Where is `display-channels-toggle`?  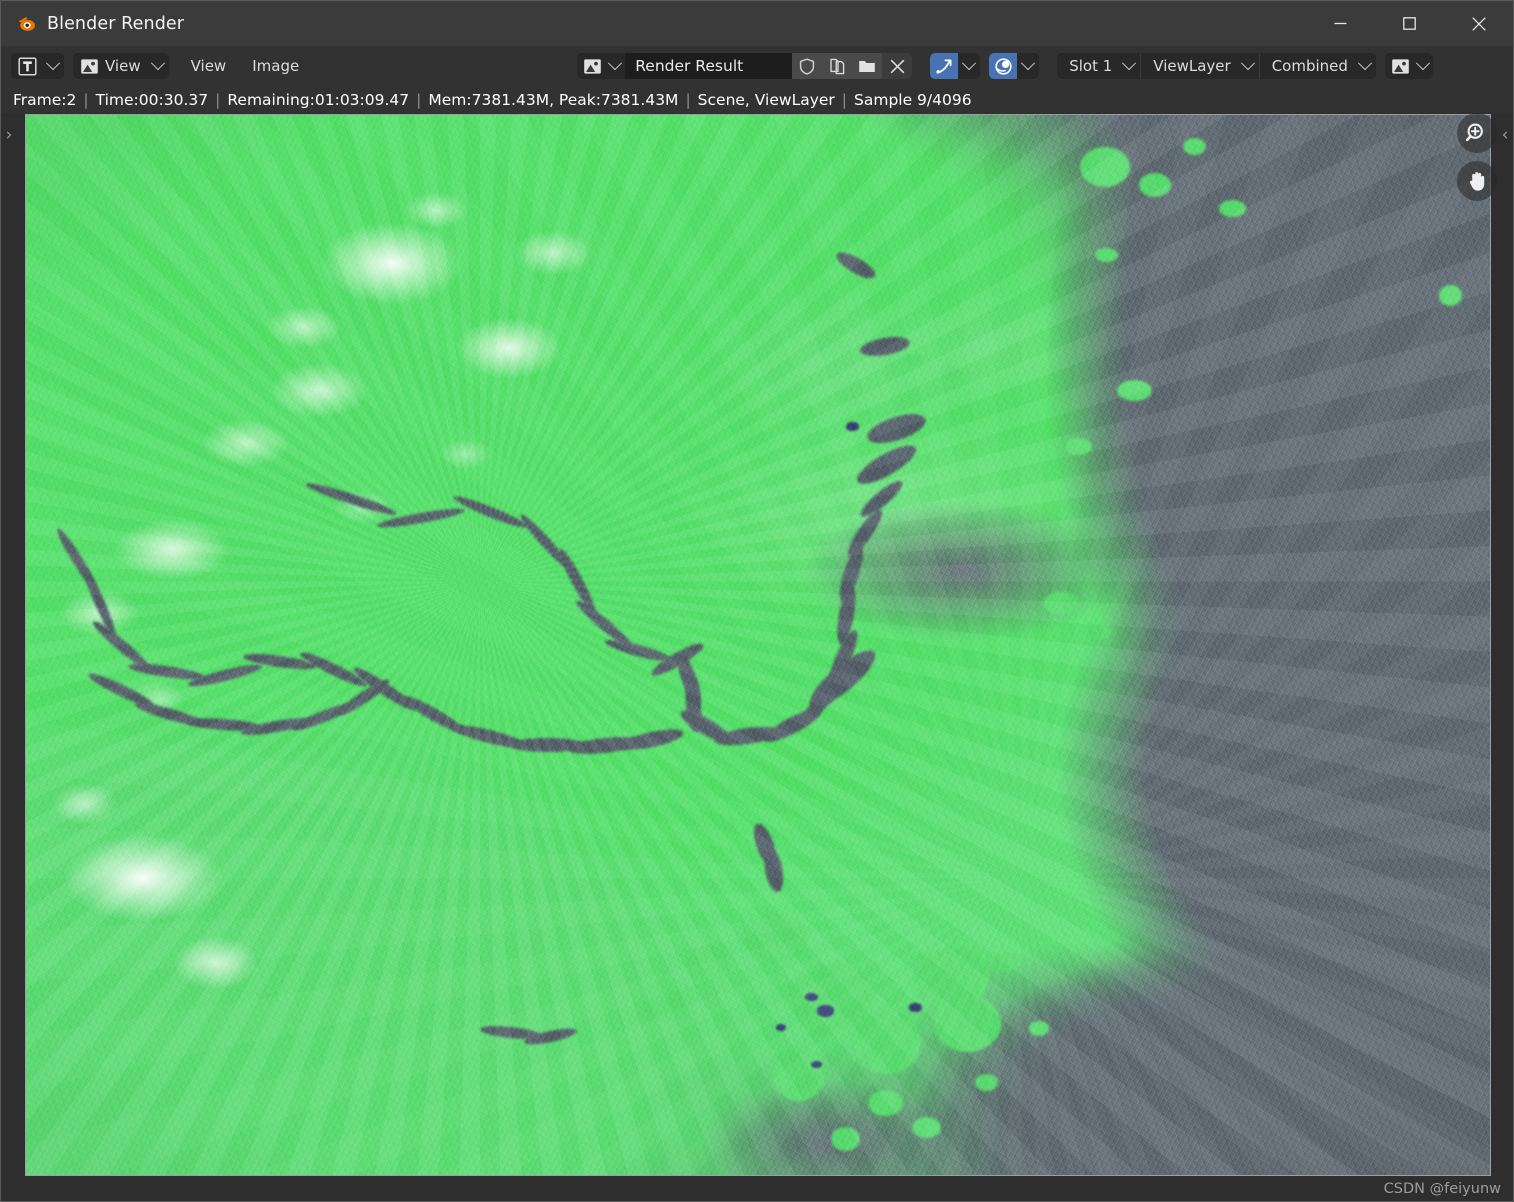 display-channels-toggle is located at coordinates (955, 66).